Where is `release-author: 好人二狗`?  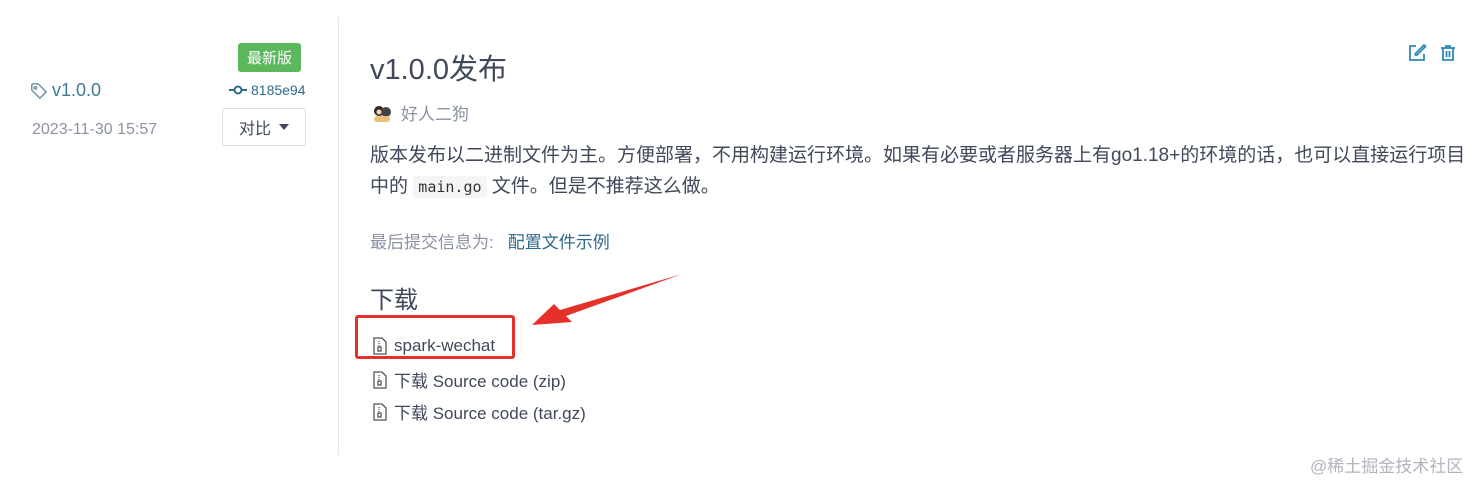 release-author: 好人二狗 is located at coordinates (420, 112).